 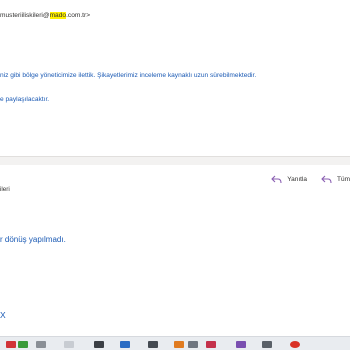 I want to click on blue-app-icon, so click(x=125, y=344).